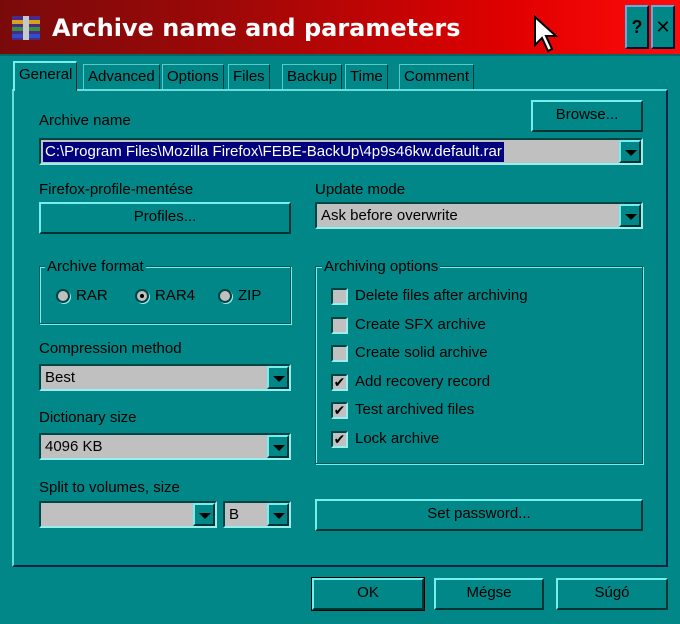 Image resolution: width=680 pixels, height=624 pixels. What do you see at coordinates (389, 215) in the screenshot?
I see `update-mode-value: Ask before overwrite` at bounding box center [389, 215].